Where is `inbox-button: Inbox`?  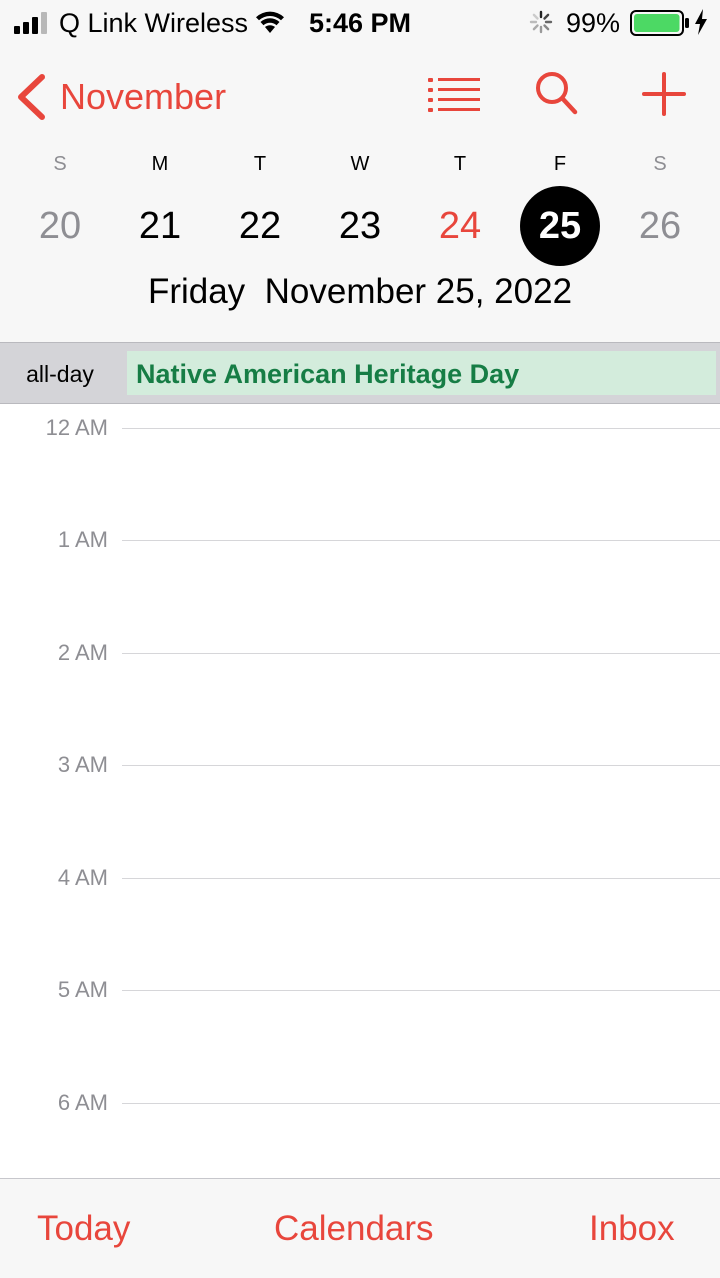
inbox-button: Inbox is located at coordinates (632, 1229).